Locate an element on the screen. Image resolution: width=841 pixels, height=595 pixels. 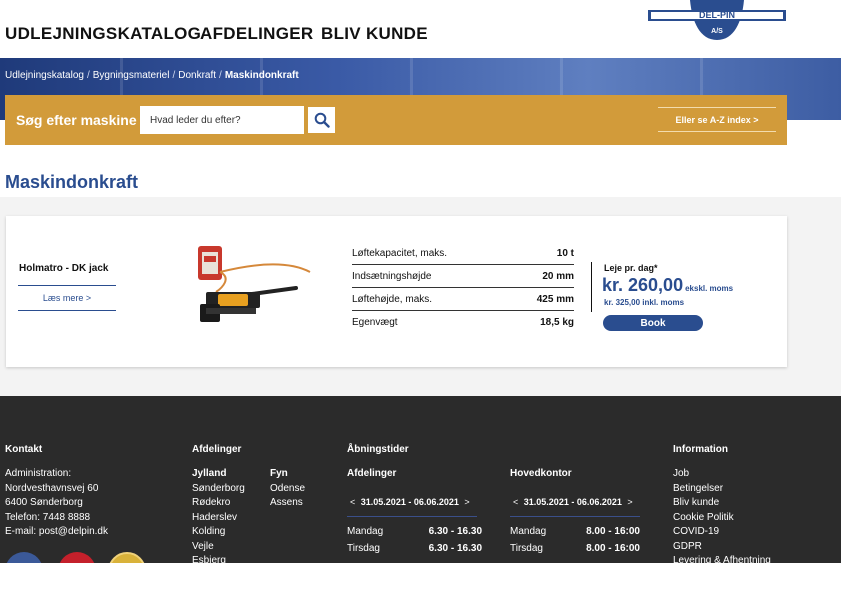
search-icon is located at coordinates (322, 120).